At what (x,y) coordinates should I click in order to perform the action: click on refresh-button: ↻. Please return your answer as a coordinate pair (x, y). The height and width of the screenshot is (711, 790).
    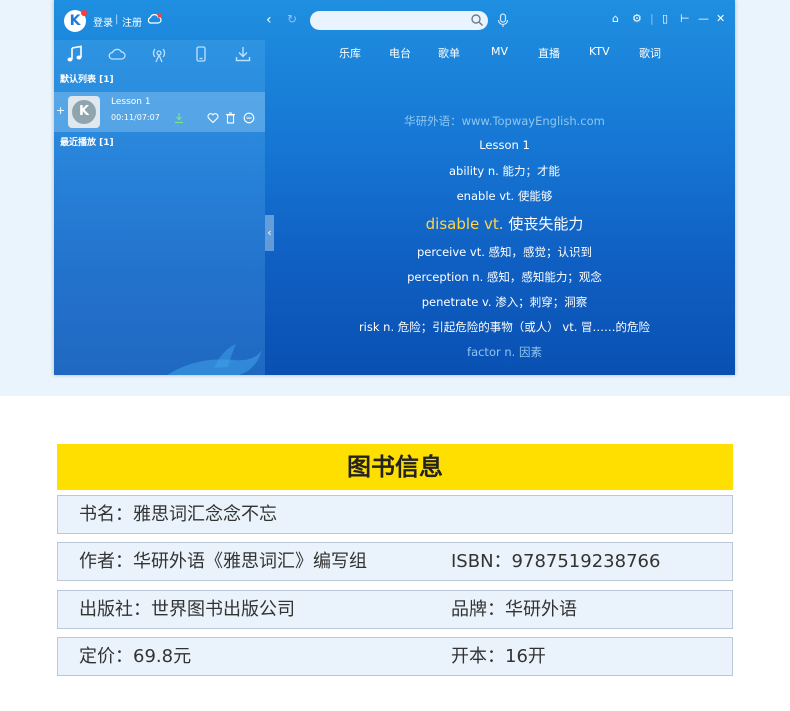
    Looking at the image, I should click on (292, 19).